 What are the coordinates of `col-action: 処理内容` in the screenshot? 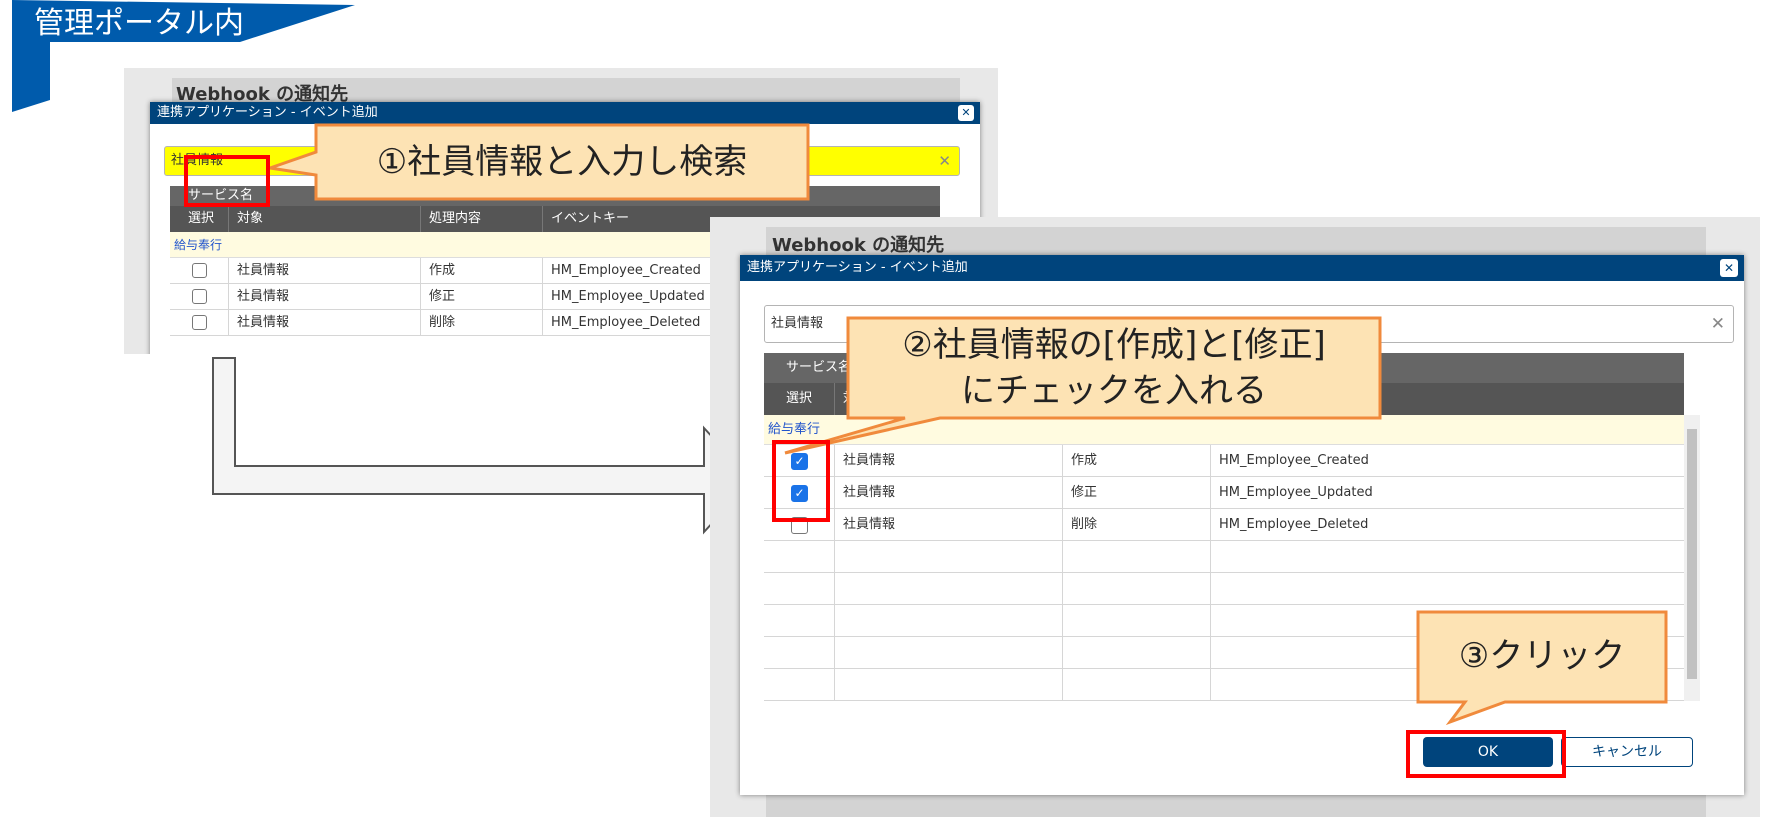 It's located at (481, 219).